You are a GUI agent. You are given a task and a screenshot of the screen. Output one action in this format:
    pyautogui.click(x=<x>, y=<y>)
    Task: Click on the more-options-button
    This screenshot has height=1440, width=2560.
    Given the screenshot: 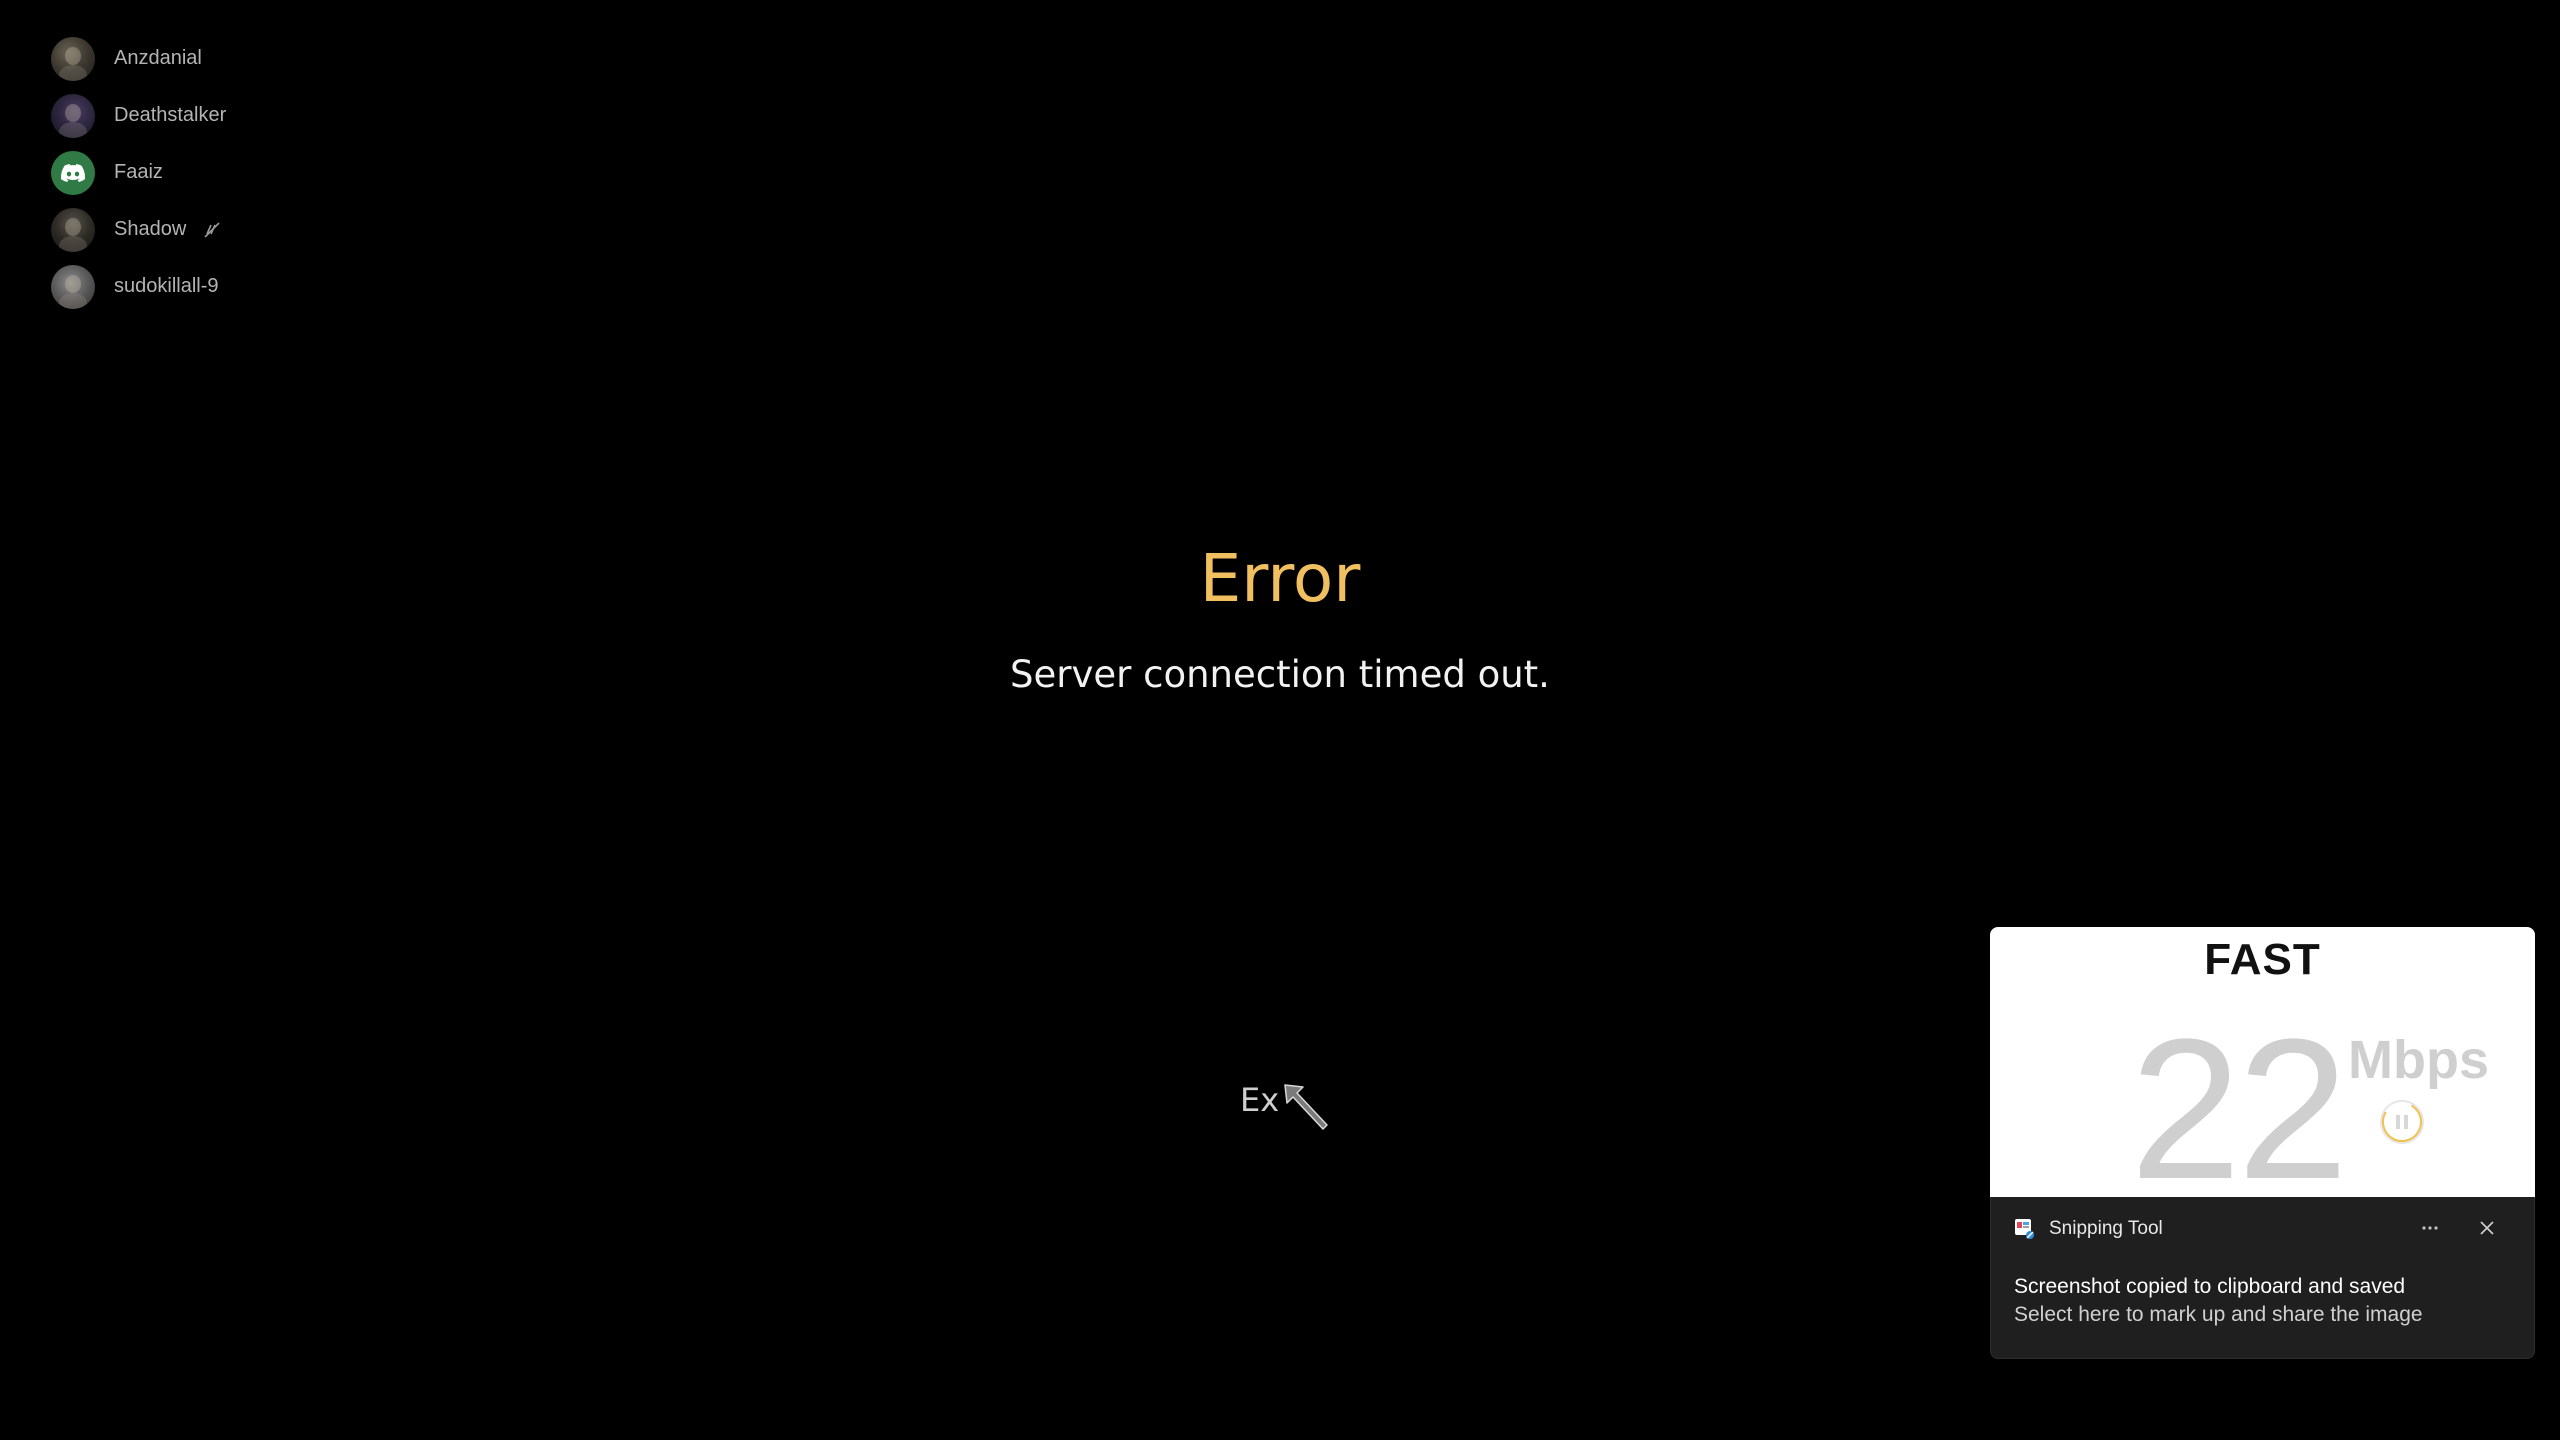 What is the action you would take?
    pyautogui.click(x=2430, y=1228)
    